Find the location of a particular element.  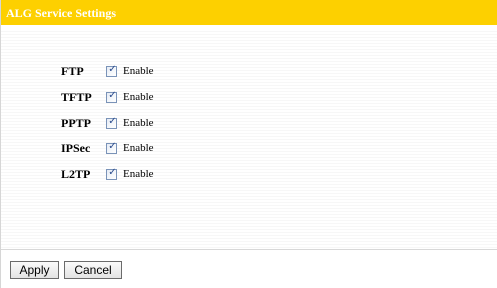

service-label: TFTP is located at coordinates (76, 96).